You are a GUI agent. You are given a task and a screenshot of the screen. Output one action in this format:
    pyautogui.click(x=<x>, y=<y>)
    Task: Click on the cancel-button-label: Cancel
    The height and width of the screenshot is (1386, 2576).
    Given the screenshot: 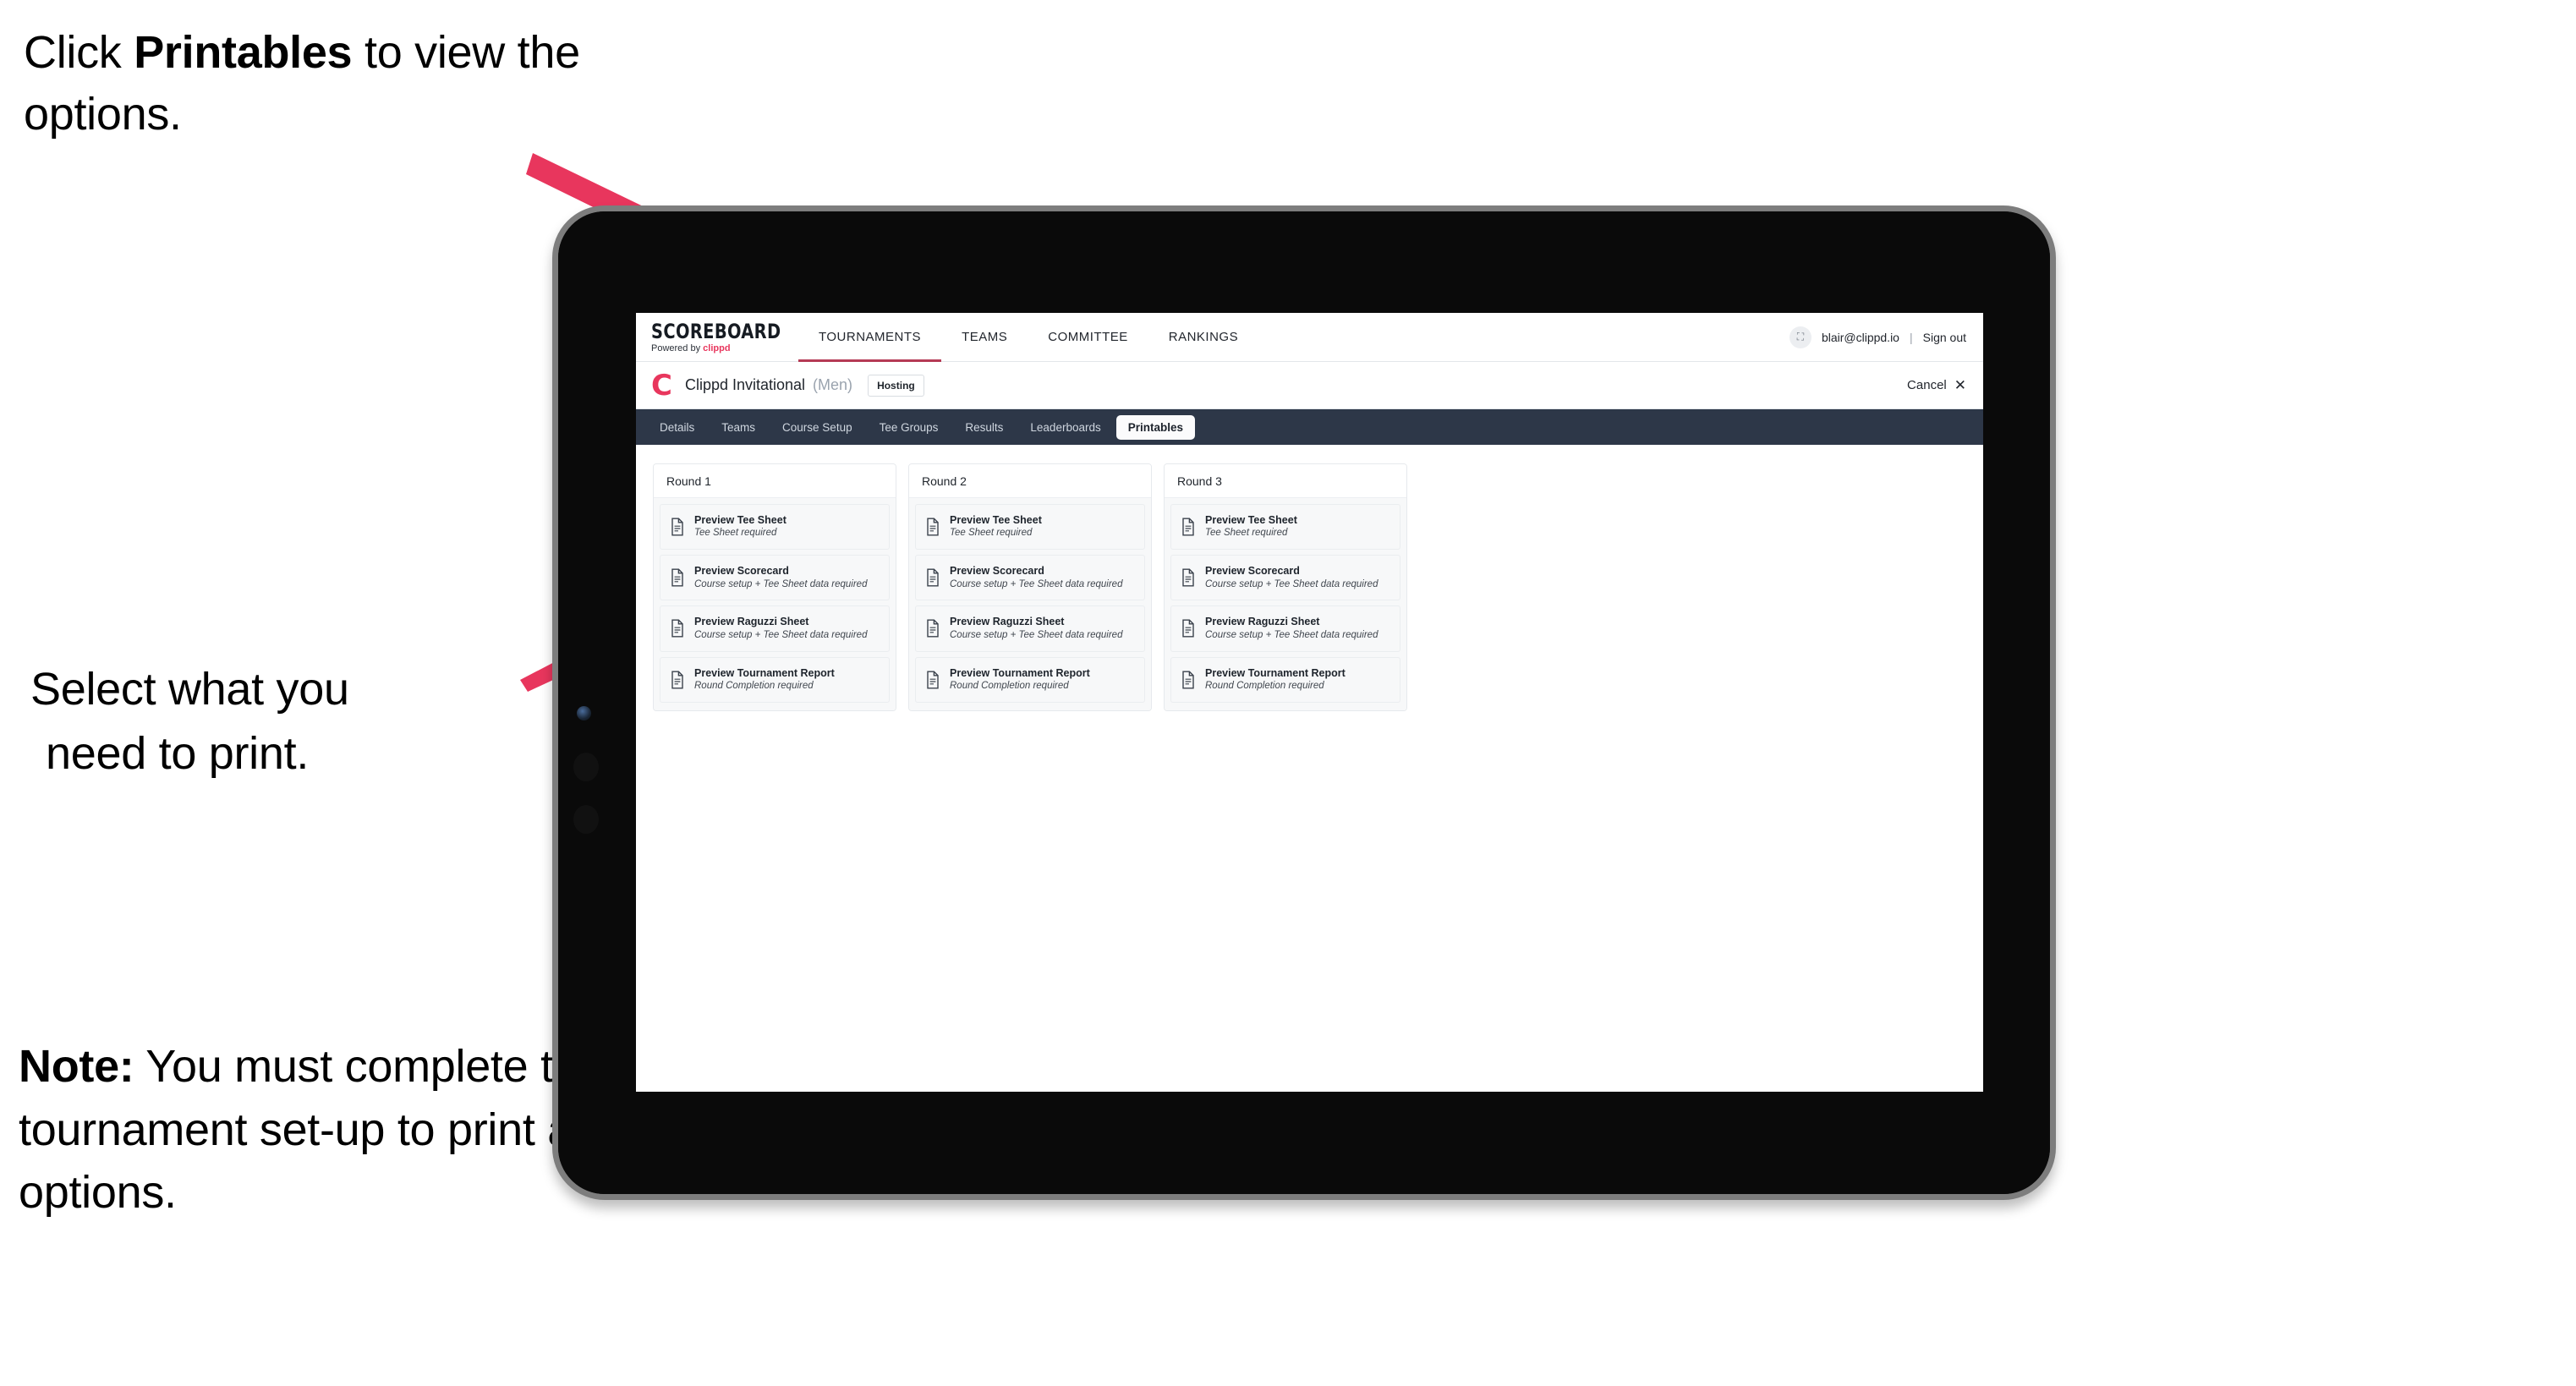 What is the action you would take?
    pyautogui.click(x=1927, y=385)
    